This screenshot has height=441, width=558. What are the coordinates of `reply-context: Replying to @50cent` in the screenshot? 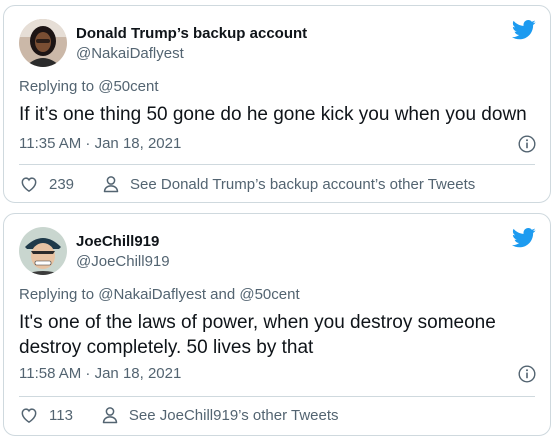 It's located at (88, 87).